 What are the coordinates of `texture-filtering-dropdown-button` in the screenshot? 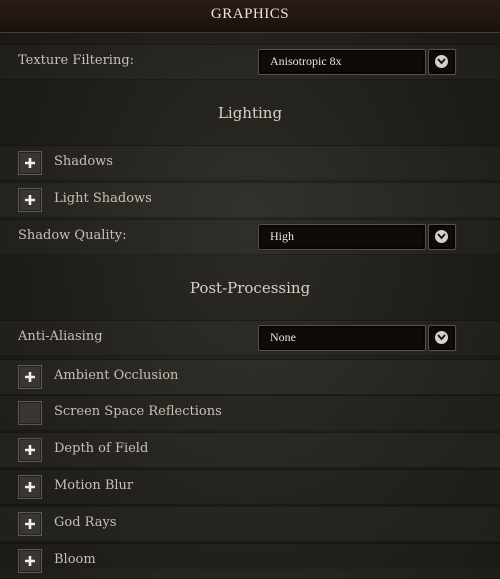 It's located at (442, 62).